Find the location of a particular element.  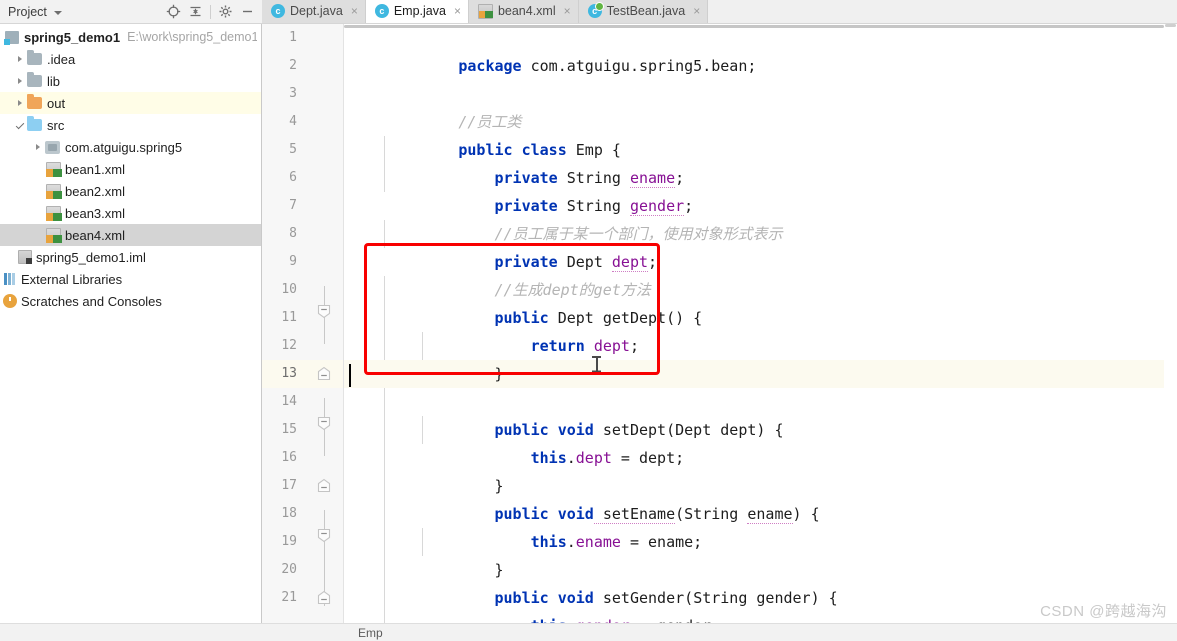

line-number: 11 is located at coordinates (289, 317).